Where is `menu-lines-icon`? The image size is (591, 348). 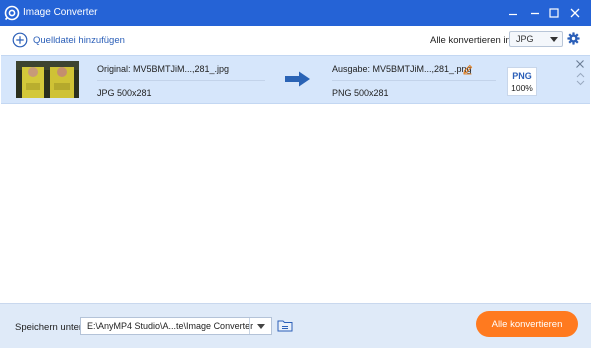
menu-lines-icon is located at coordinates (513, 14).